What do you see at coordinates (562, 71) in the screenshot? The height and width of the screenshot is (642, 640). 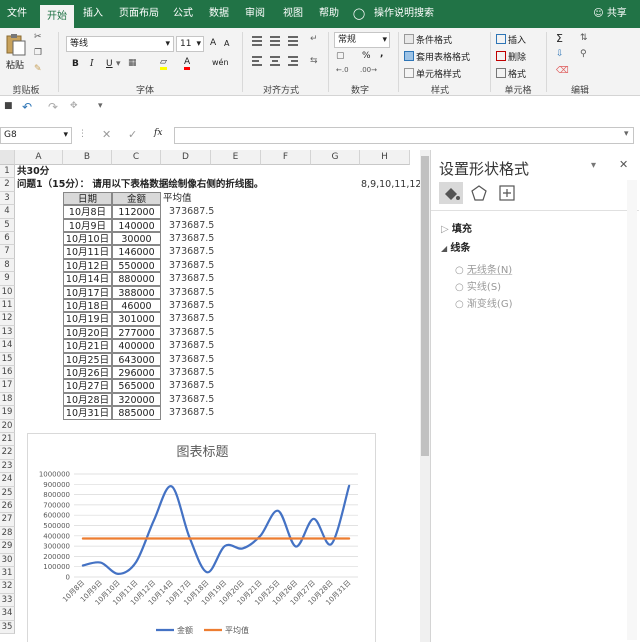 I see `clear-icon: ⌫` at bounding box center [562, 71].